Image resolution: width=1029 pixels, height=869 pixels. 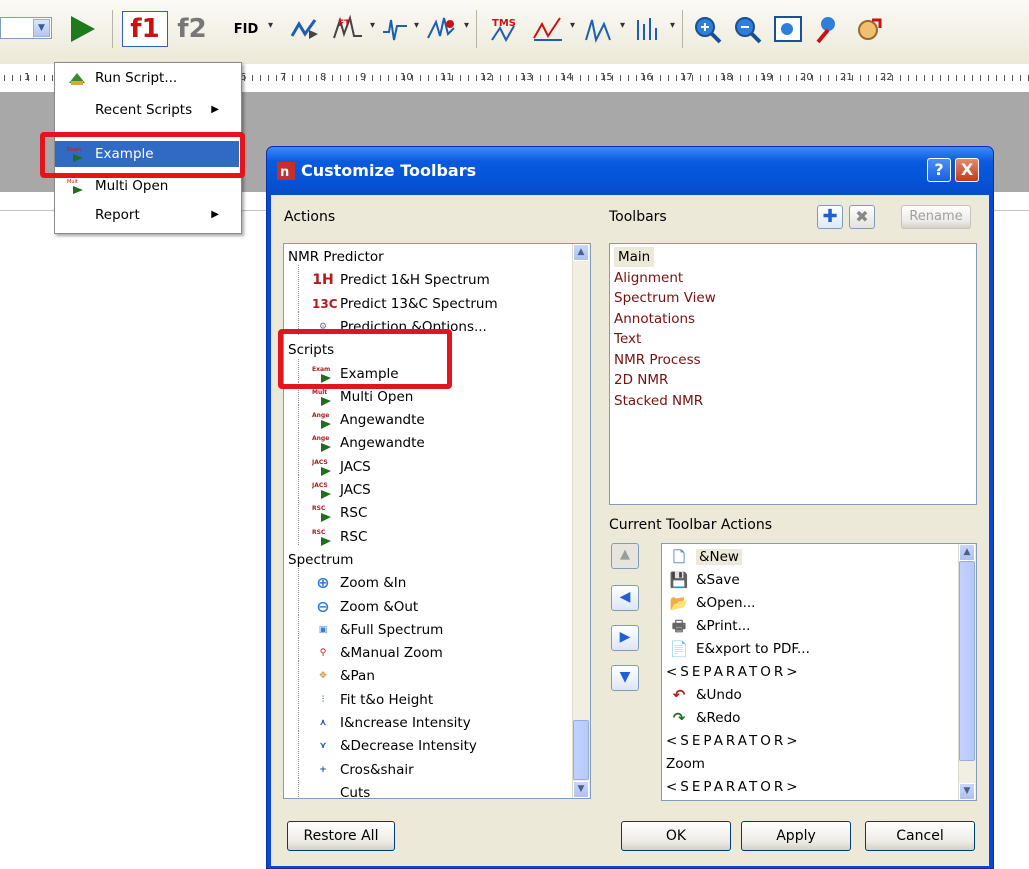 I want to click on move-right-button: ▶, so click(x=625, y=638).